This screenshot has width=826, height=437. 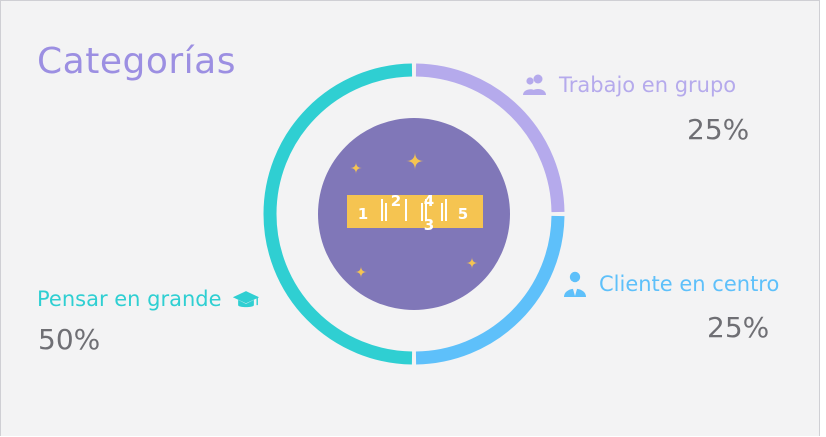 I want to click on ruler-number: 2, so click(x=396, y=201).